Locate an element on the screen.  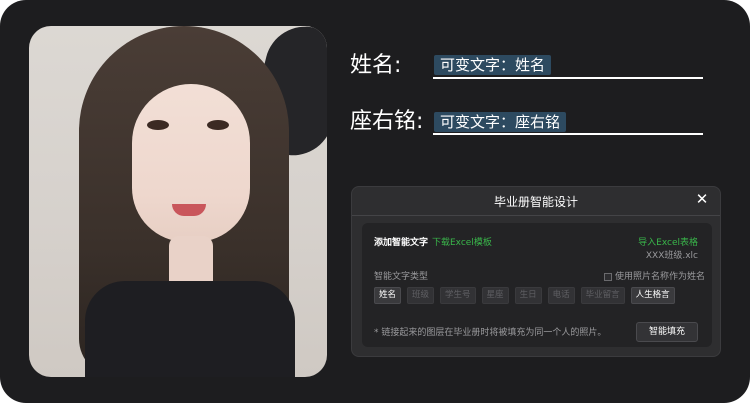
smart-fill-button: 智能填充 is located at coordinates (667, 332).